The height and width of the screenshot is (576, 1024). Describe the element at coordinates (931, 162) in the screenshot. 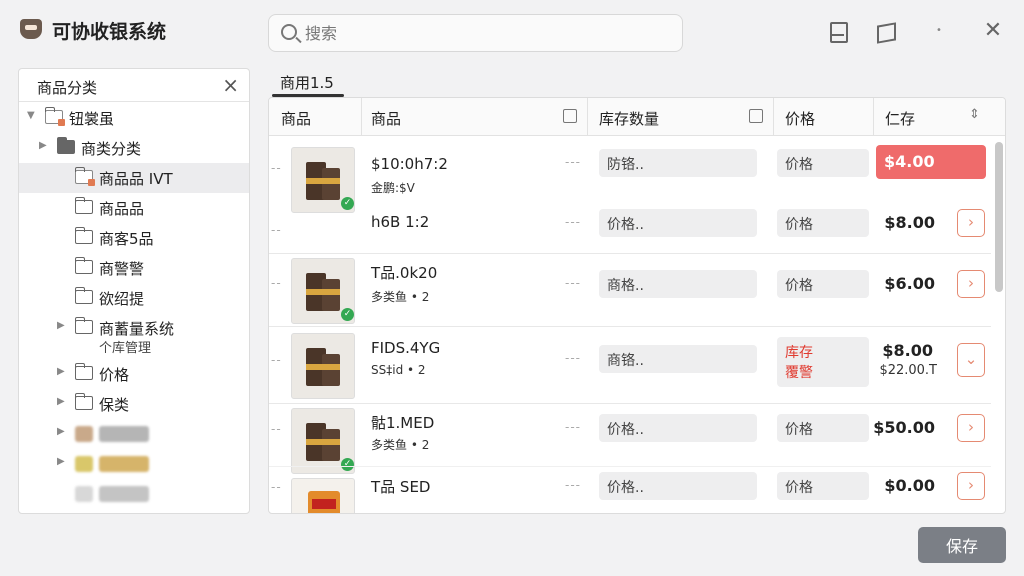

I see `price-highlight: $4.00` at that location.